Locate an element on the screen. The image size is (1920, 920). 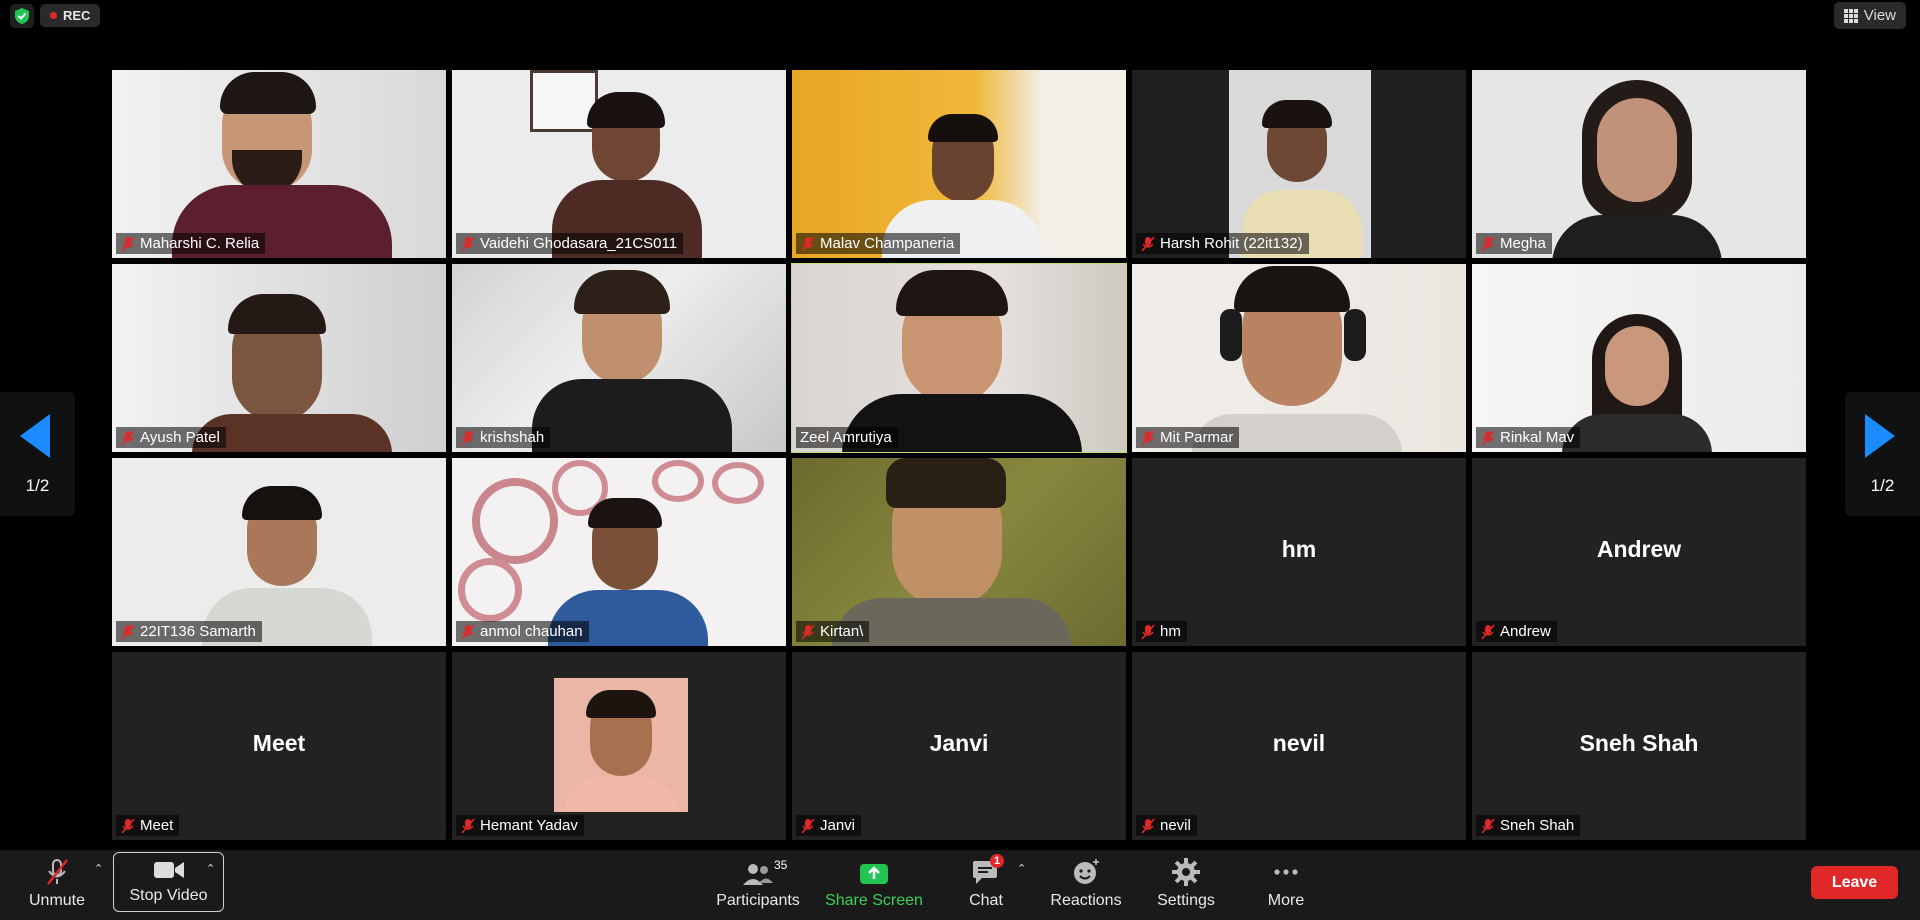
view-label: View is located at coordinates (1879, 15).